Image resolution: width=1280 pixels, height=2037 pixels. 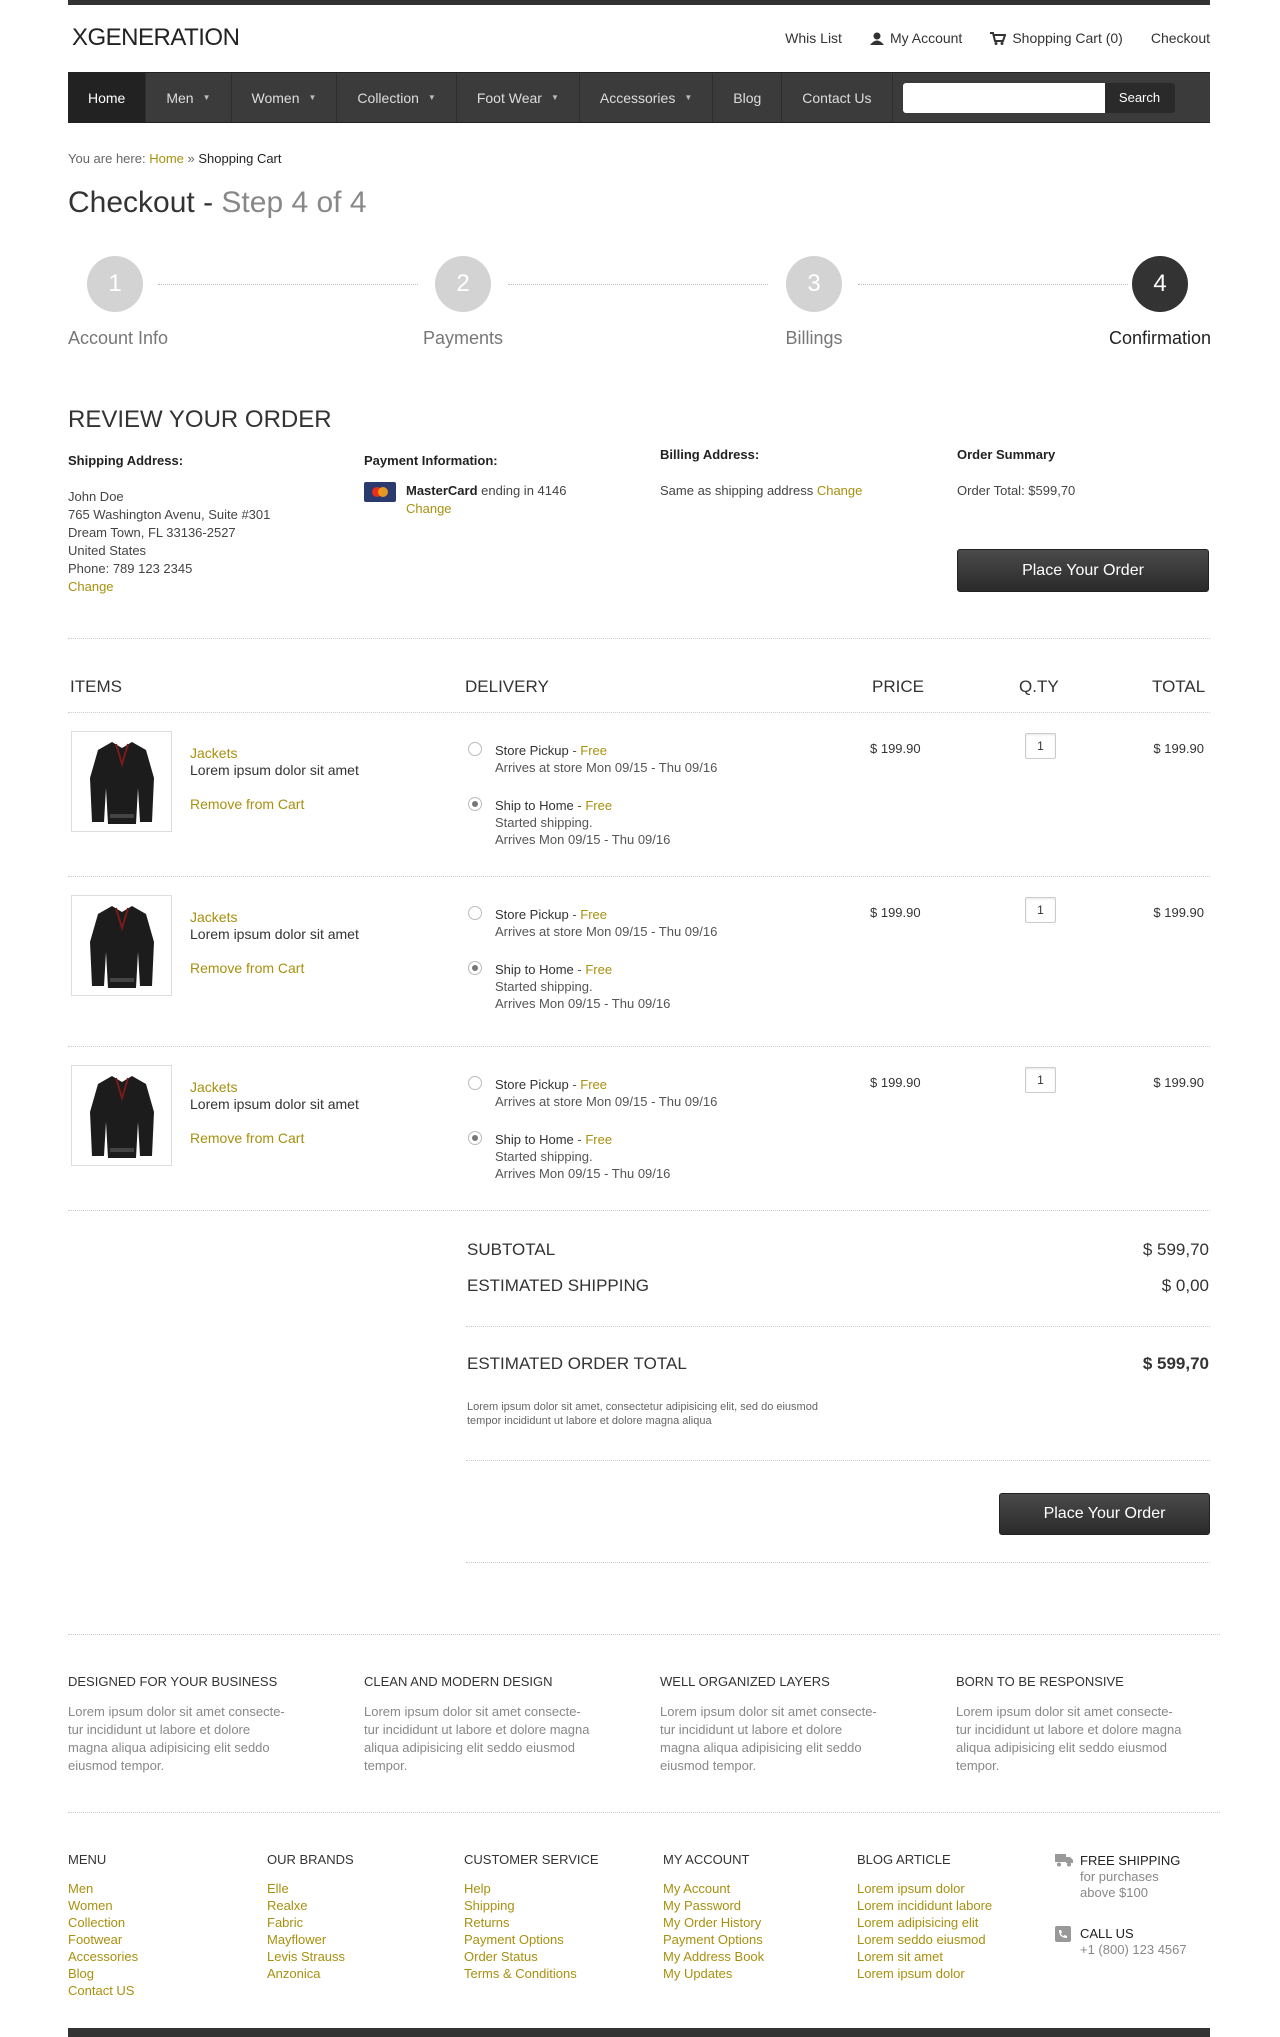 What do you see at coordinates (169, 587) in the screenshot?
I see `shipping-change-link: Change` at bounding box center [169, 587].